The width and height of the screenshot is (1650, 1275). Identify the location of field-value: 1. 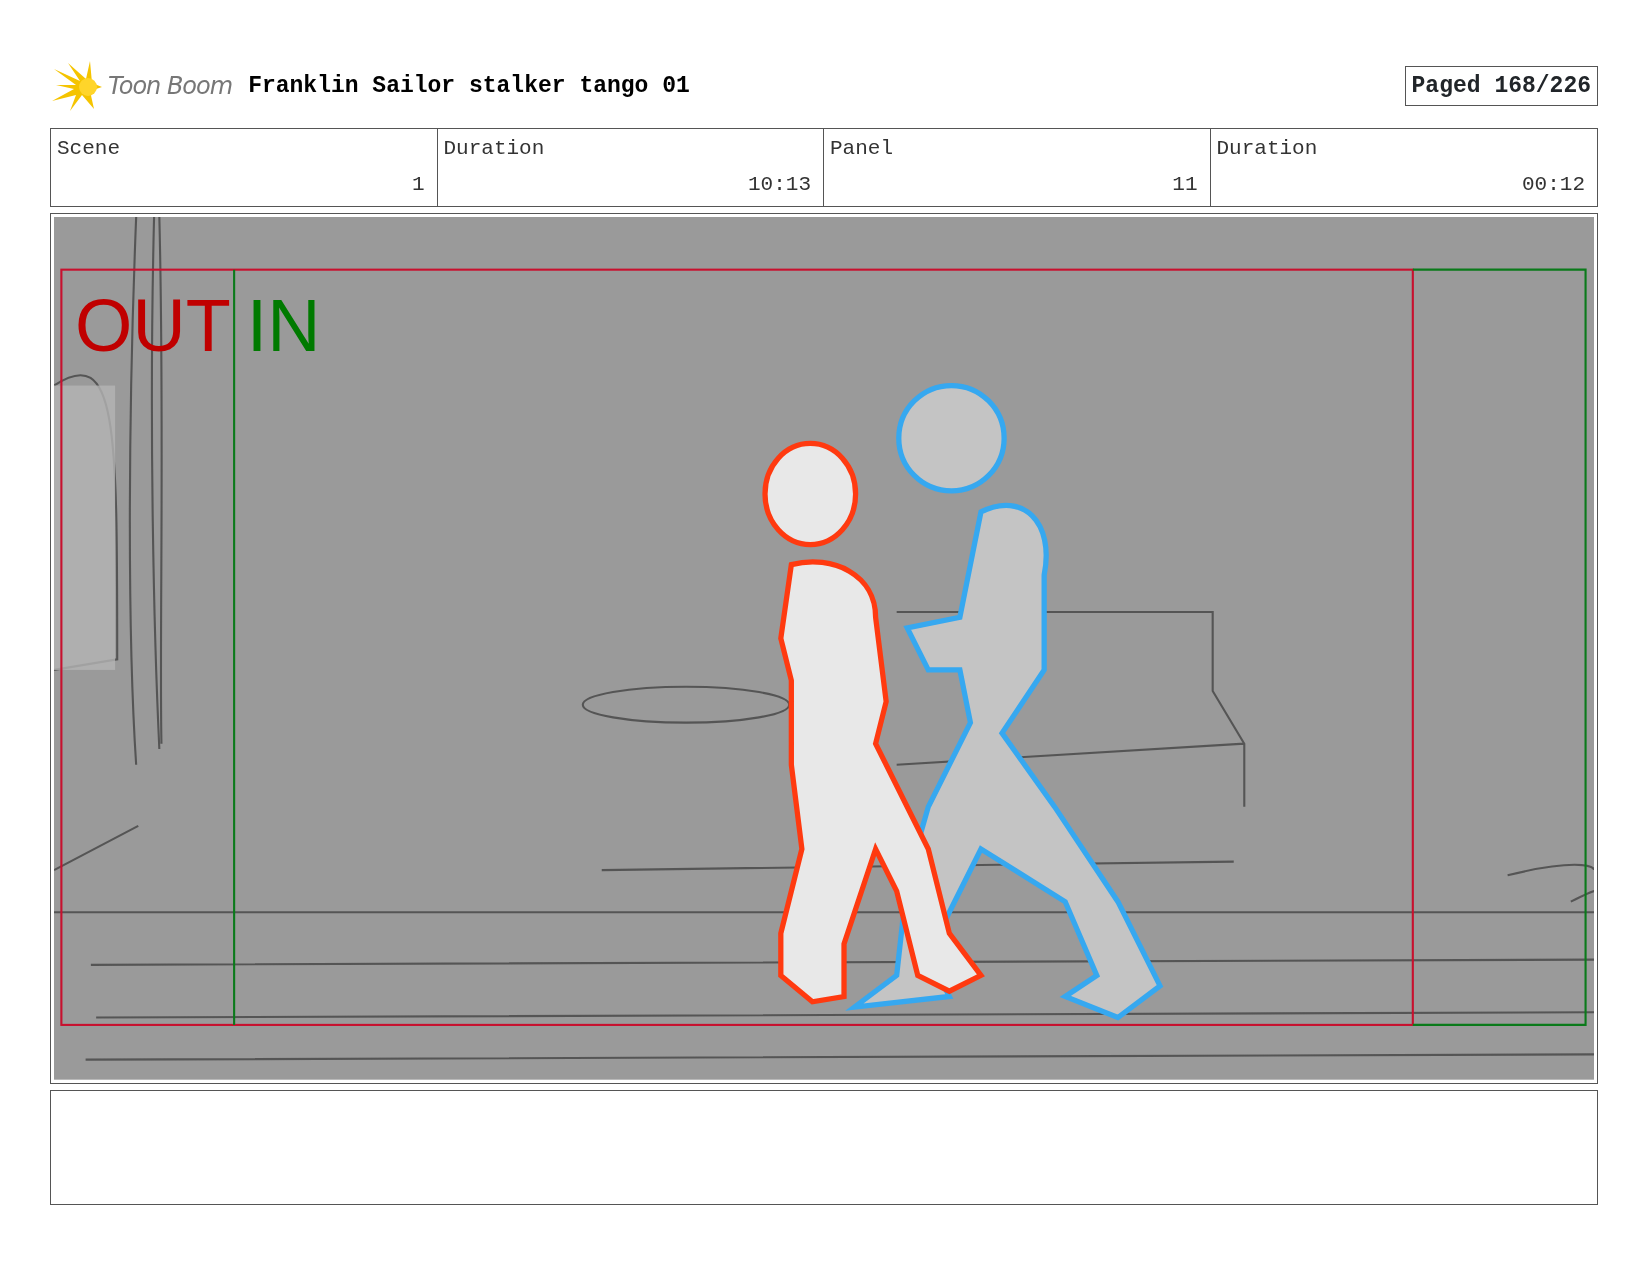
(418, 184).